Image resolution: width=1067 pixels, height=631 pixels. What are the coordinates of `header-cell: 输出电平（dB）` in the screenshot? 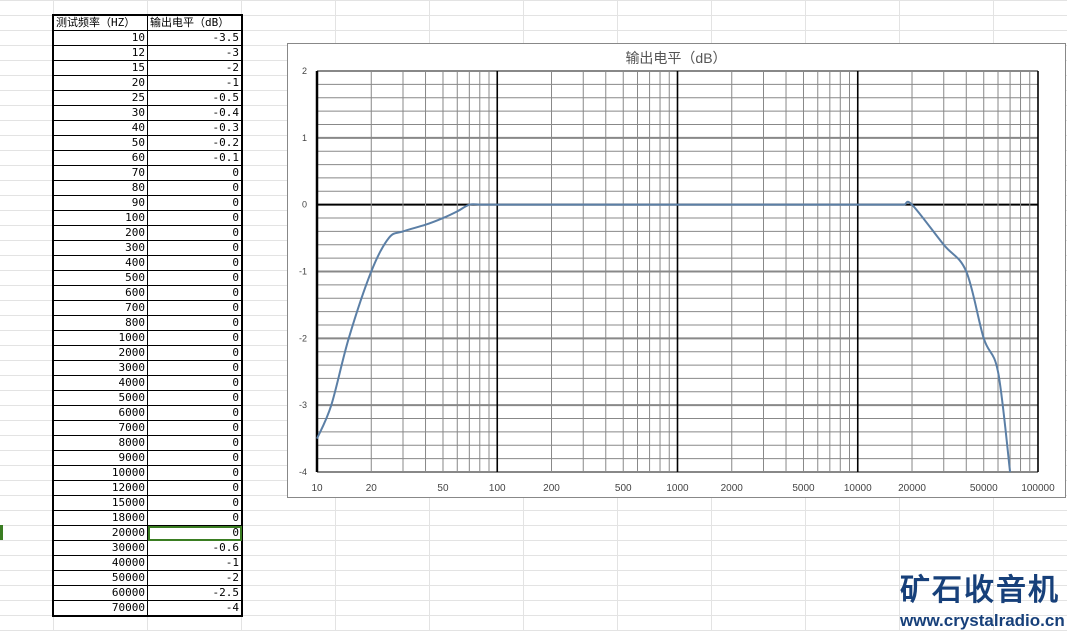 It's located at (195, 23).